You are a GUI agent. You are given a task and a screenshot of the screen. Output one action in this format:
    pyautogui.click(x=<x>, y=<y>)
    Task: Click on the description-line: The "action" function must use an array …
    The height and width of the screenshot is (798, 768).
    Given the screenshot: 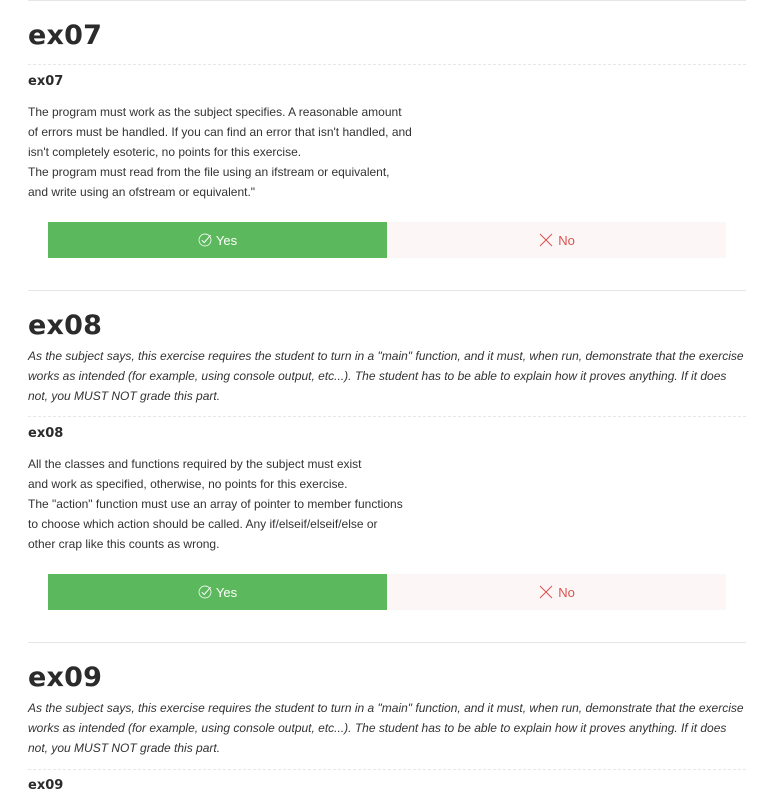 What is the action you would take?
    pyautogui.click(x=215, y=504)
    